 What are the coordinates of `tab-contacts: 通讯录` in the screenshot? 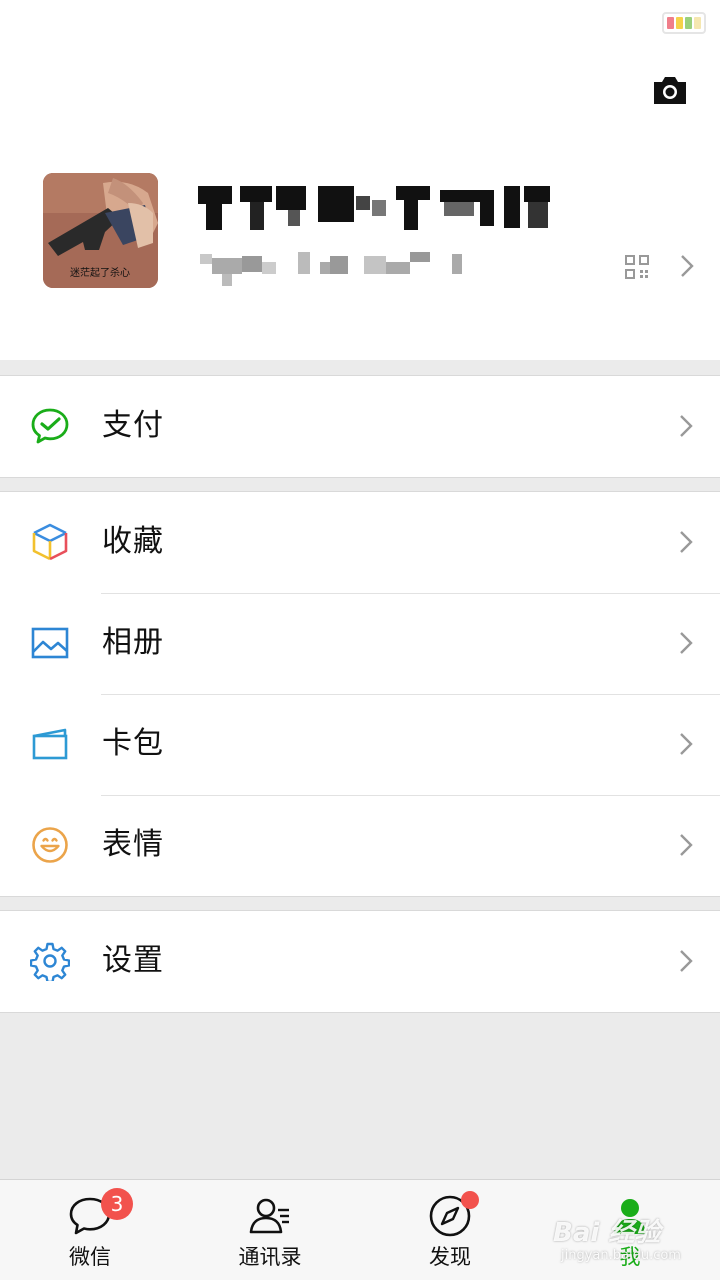 It's located at (270, 1230).